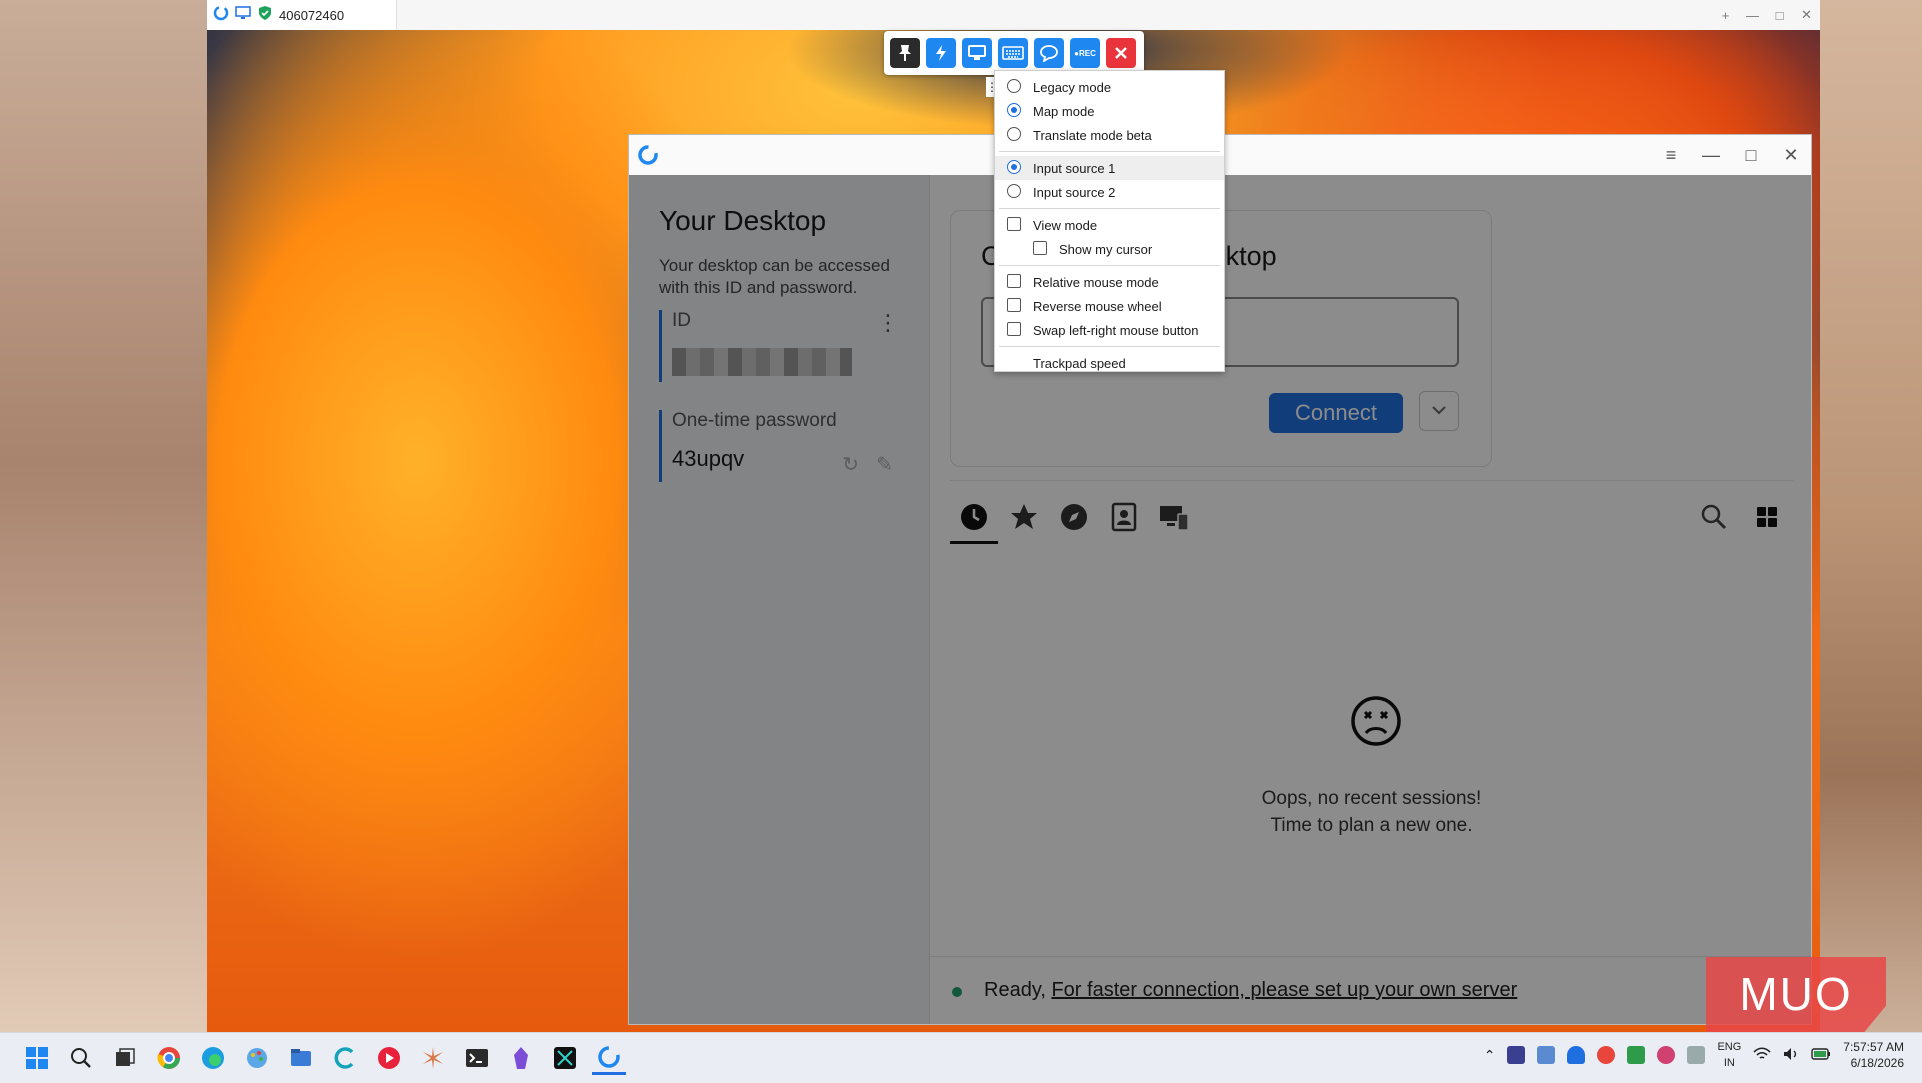 This screenshot has width=1922, height=1083. What do you see at coordinates (1124, 517) in the screenshot?
I see `tab-address-book` at bounding box center [1124, 517].